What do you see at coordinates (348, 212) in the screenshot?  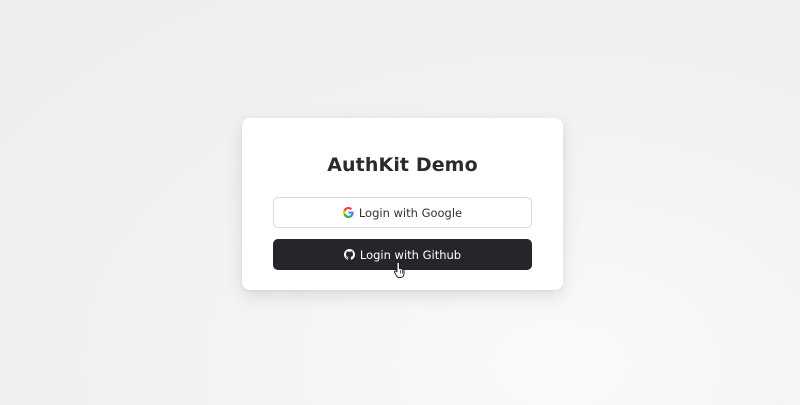 I see `google-icon` at bounding box center [348, 212].